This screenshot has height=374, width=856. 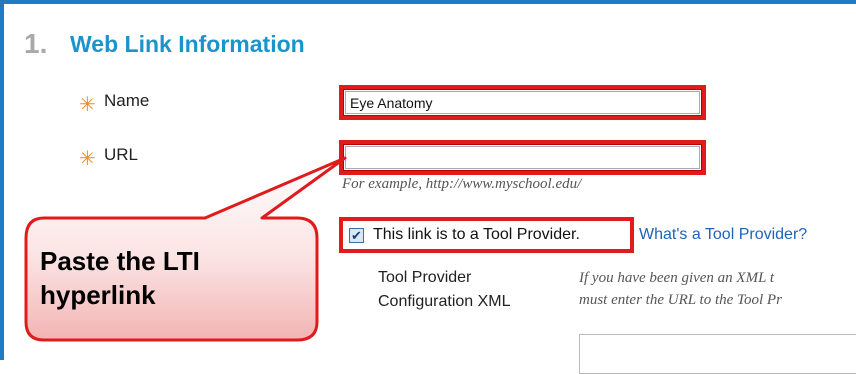 I want to click on callout-text: Paste the LTI hyperlink, so click(x=120, y=278).